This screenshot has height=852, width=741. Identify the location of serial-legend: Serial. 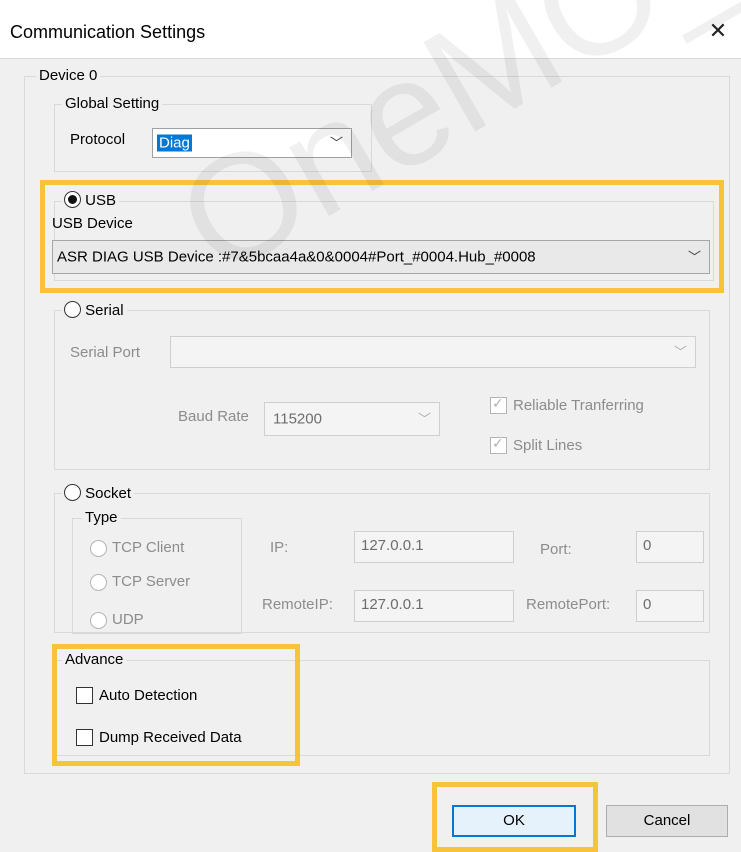
(94, 310).